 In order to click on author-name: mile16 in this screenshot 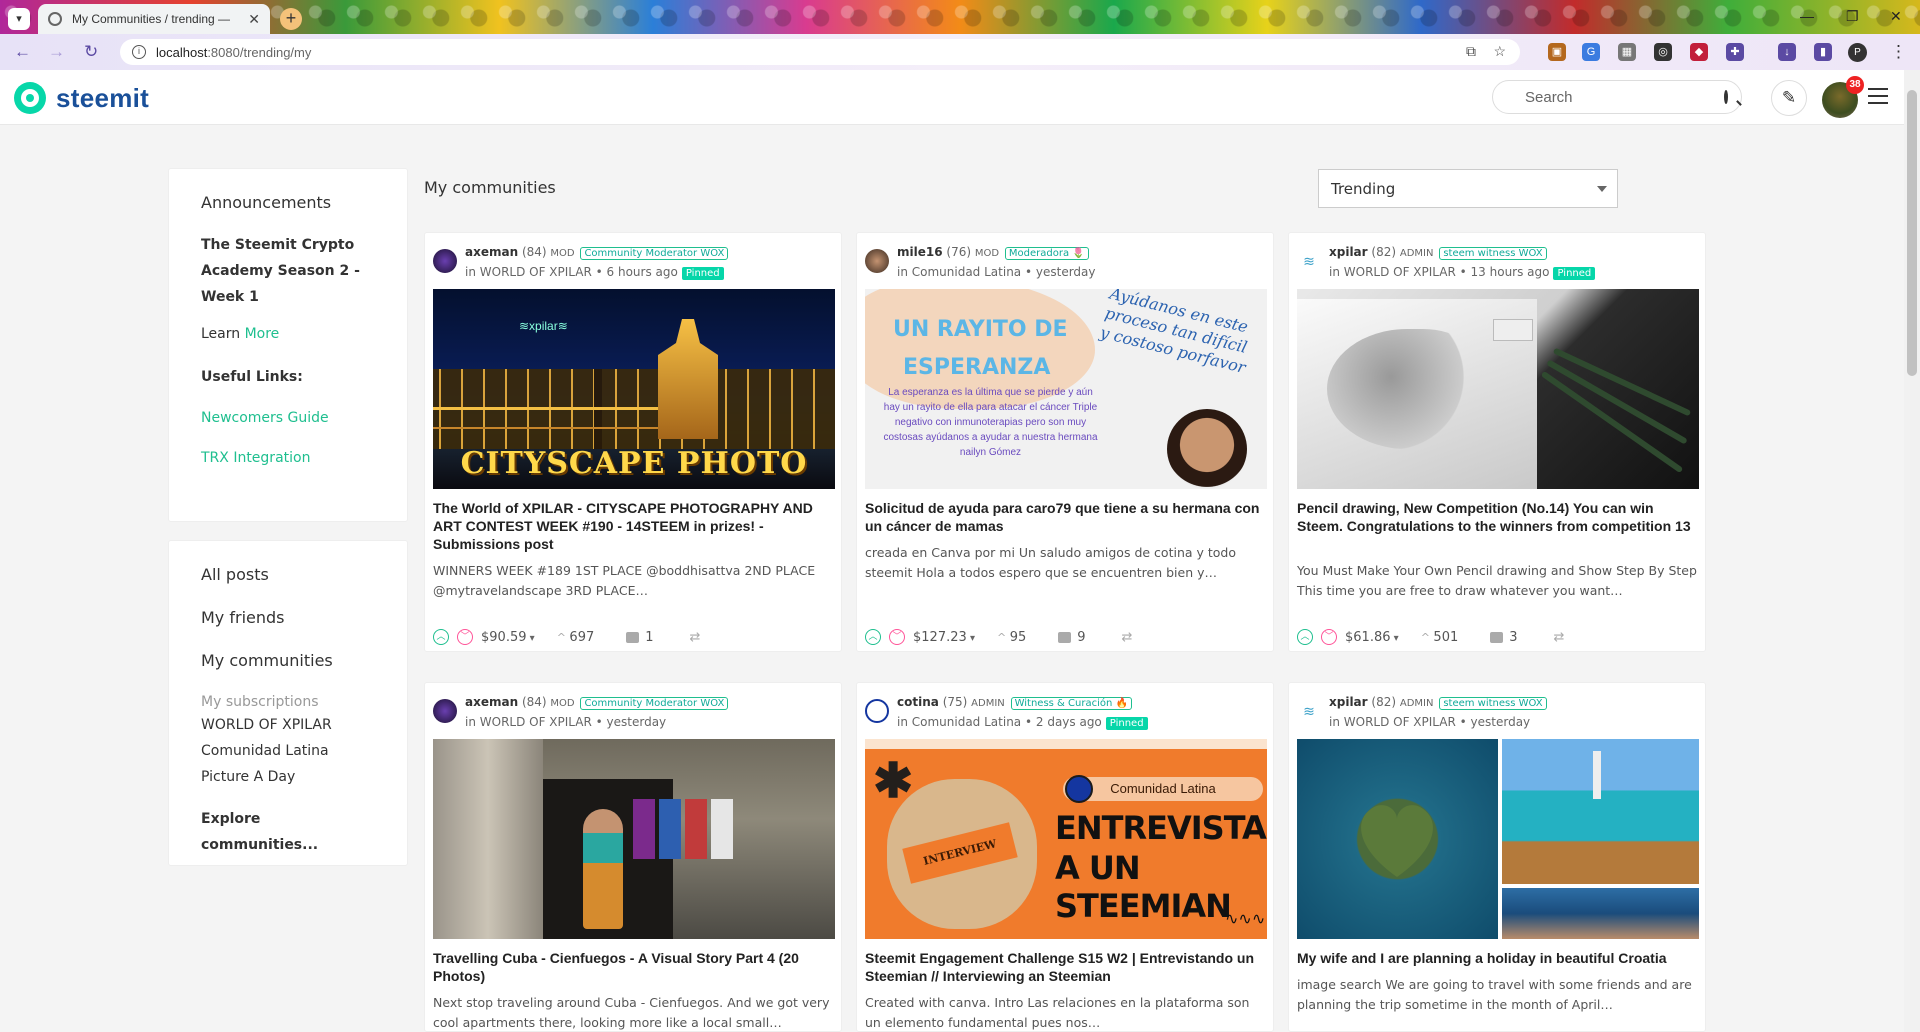, I will do `click(920, 252)`.